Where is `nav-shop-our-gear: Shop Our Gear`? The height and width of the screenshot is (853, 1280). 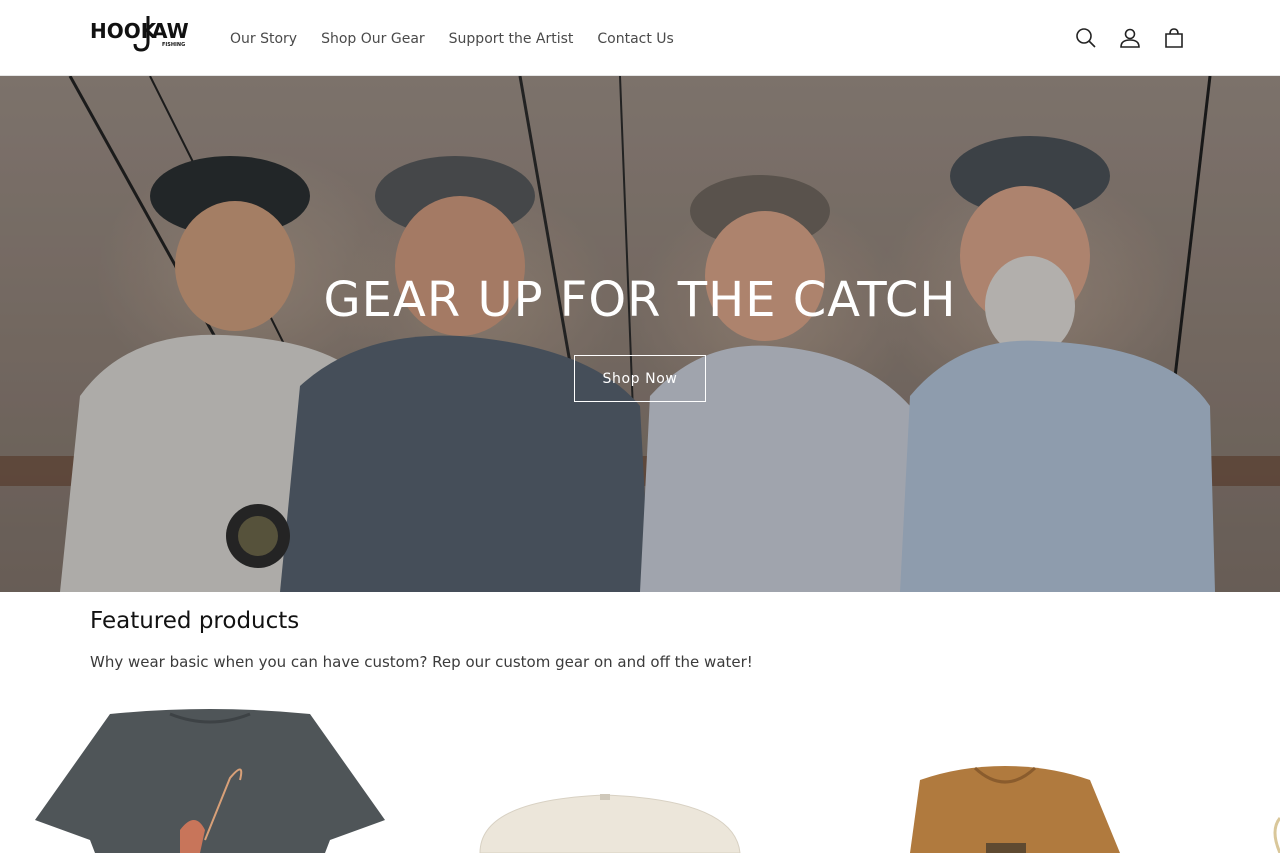 nav-shop-our-gear: Shop Our Gear is located at coordinates (373, 39).